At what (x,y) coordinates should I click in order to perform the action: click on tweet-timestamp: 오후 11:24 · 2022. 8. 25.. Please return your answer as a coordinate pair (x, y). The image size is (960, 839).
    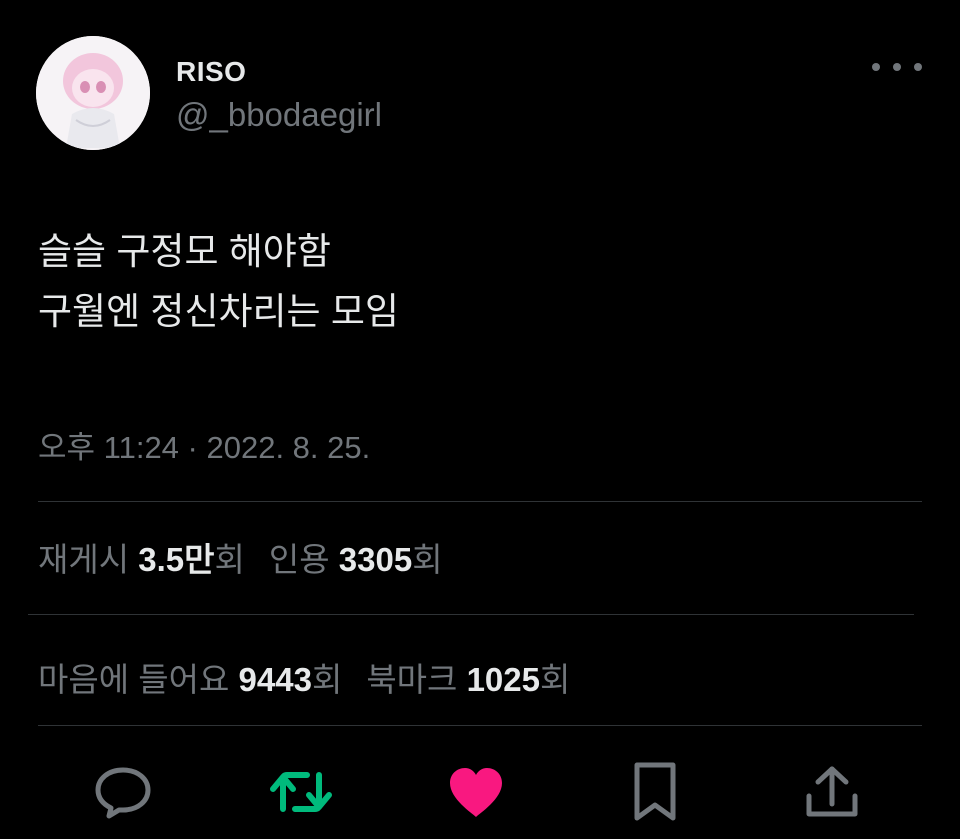
    Looking at the image, I should click on (204, 444).